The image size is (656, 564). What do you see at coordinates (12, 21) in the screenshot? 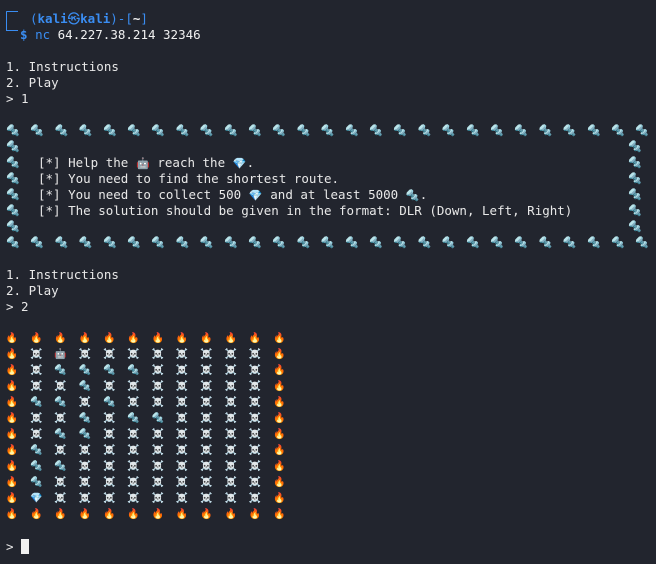
I see `prompt-frame` at bounding box center [12, 21].